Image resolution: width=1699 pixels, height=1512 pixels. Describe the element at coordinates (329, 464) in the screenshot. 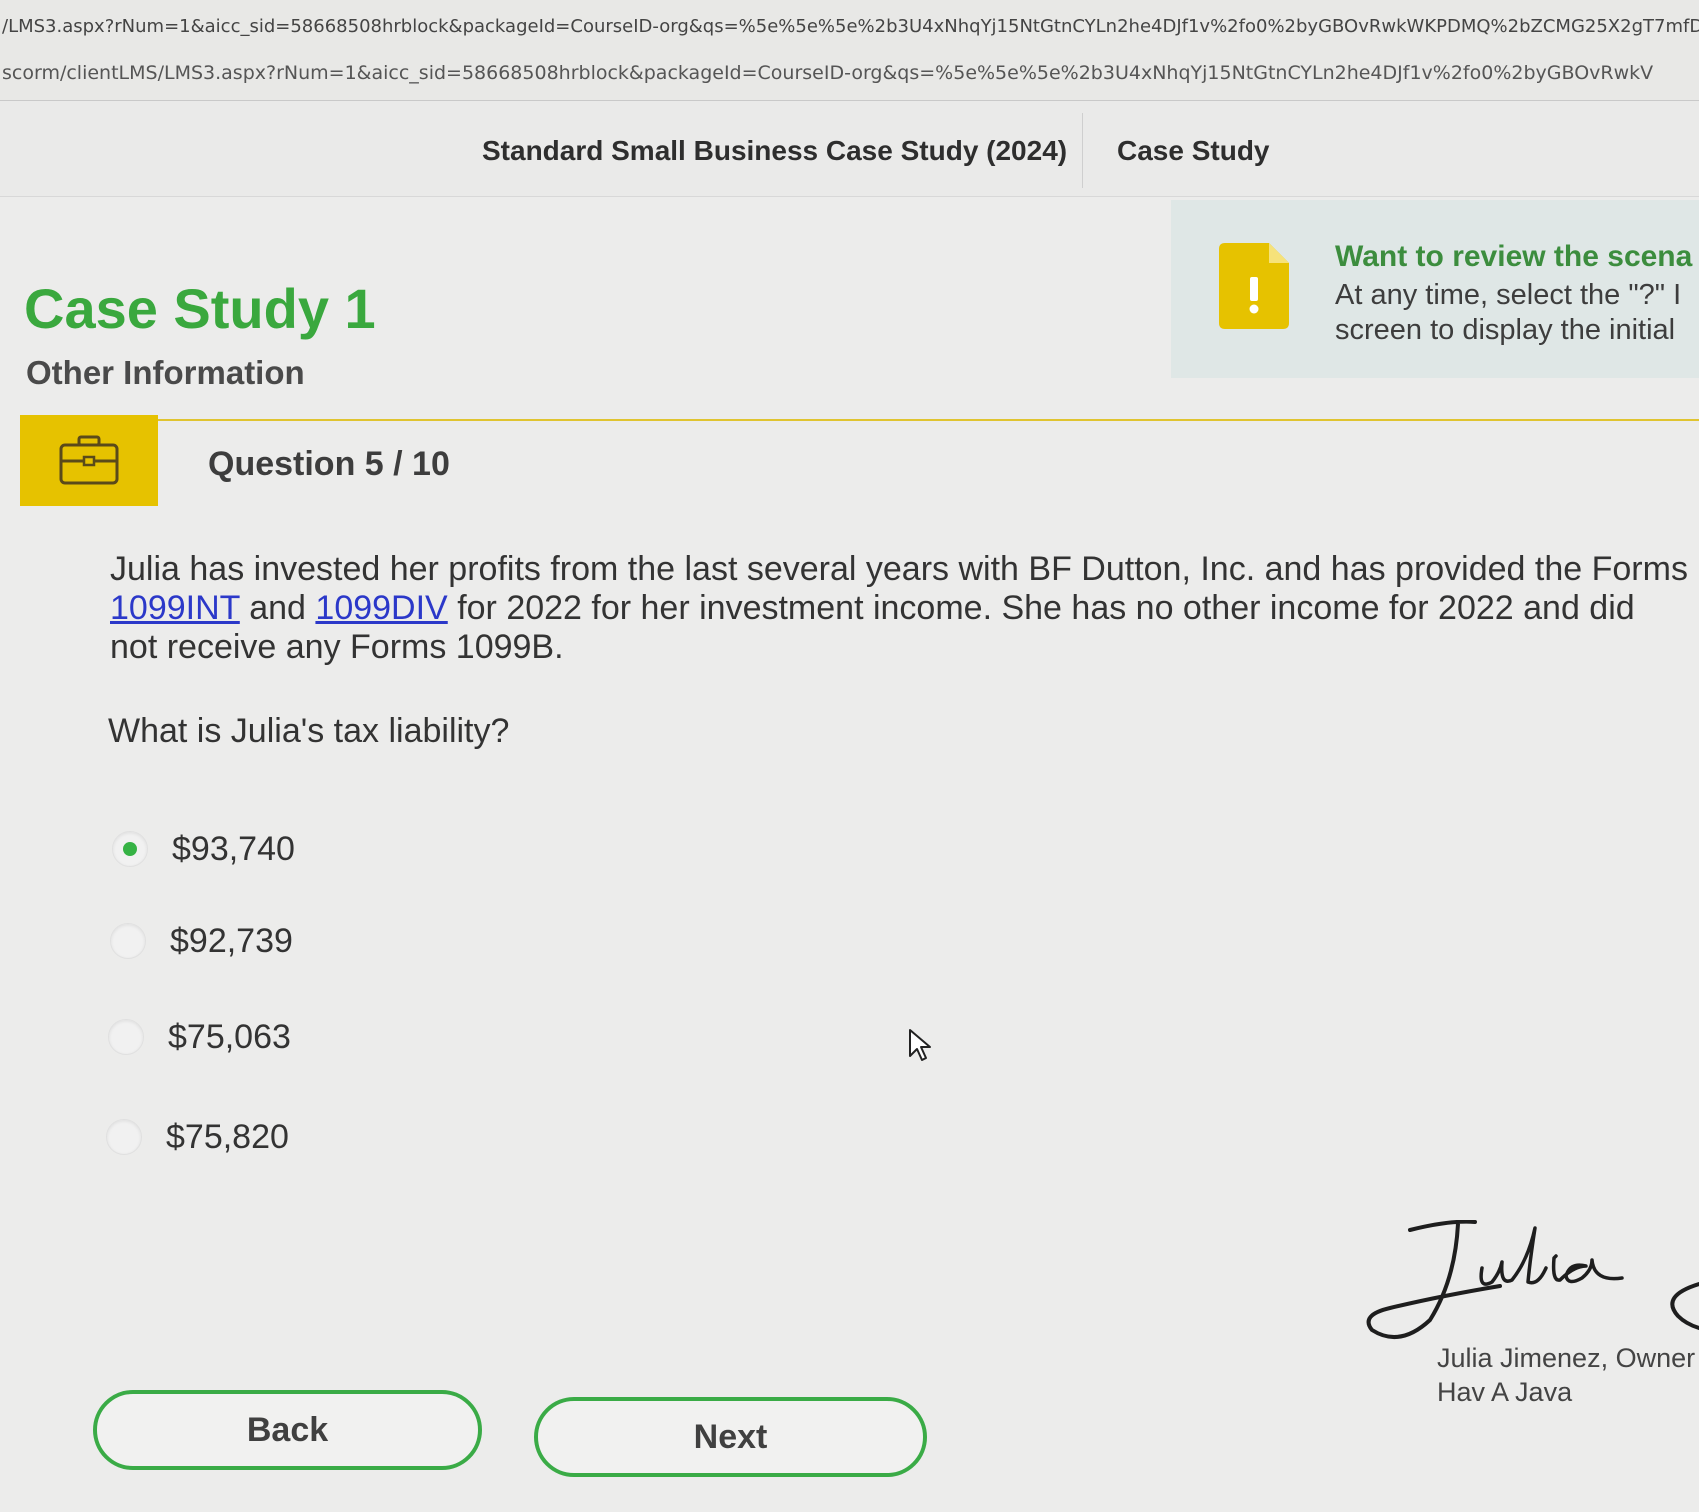

I see `question-counter: Question 5 / 10` at that location.